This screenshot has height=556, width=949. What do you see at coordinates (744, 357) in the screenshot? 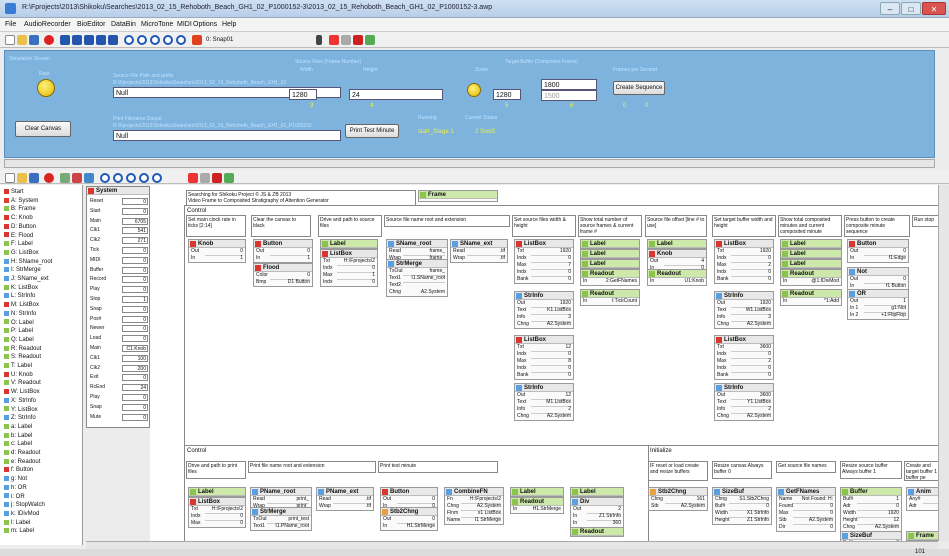
I see `node-listbox: ListBox Txt 3600 Indx 0 Max 2 Indx 0 Bank 0` at bounding box center [744, 357].